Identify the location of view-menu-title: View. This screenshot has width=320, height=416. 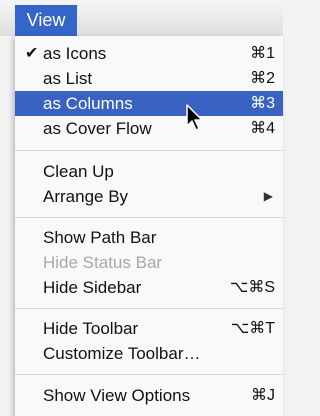
(46, 20).